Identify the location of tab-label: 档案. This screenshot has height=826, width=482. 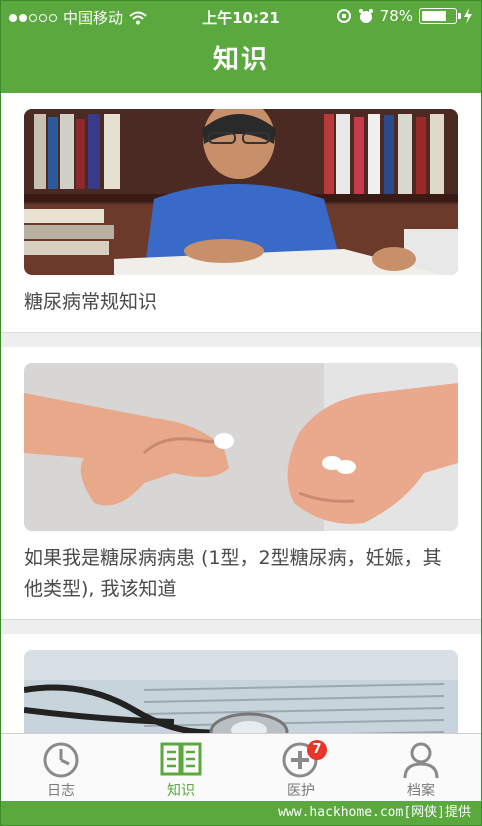
(421, 791).